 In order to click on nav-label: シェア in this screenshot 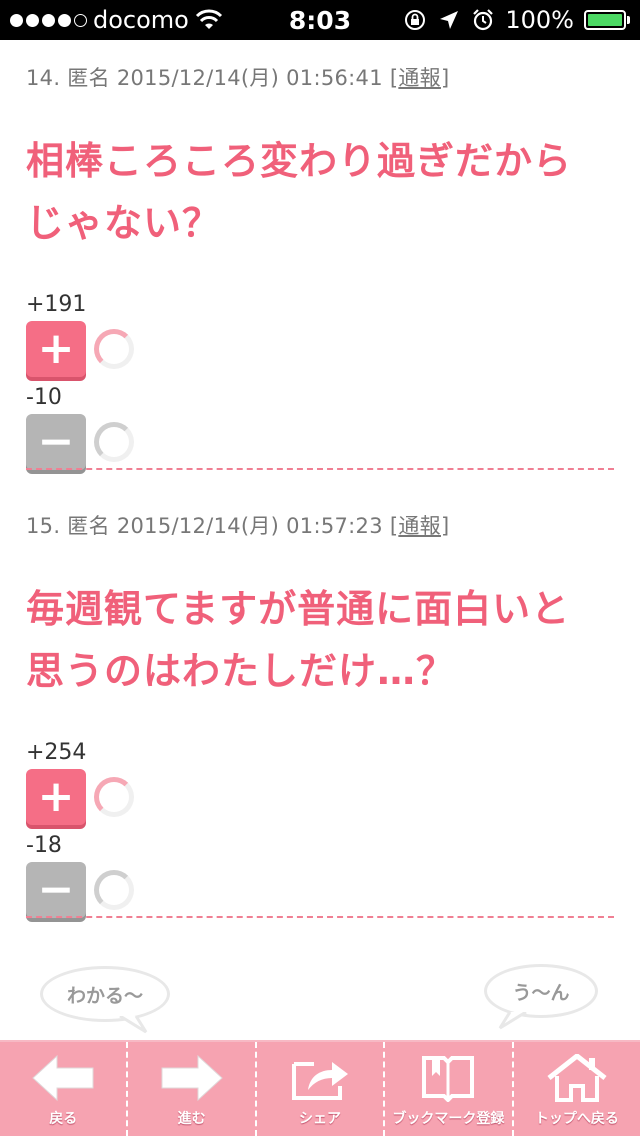, I will do `click(320, 1119)`.